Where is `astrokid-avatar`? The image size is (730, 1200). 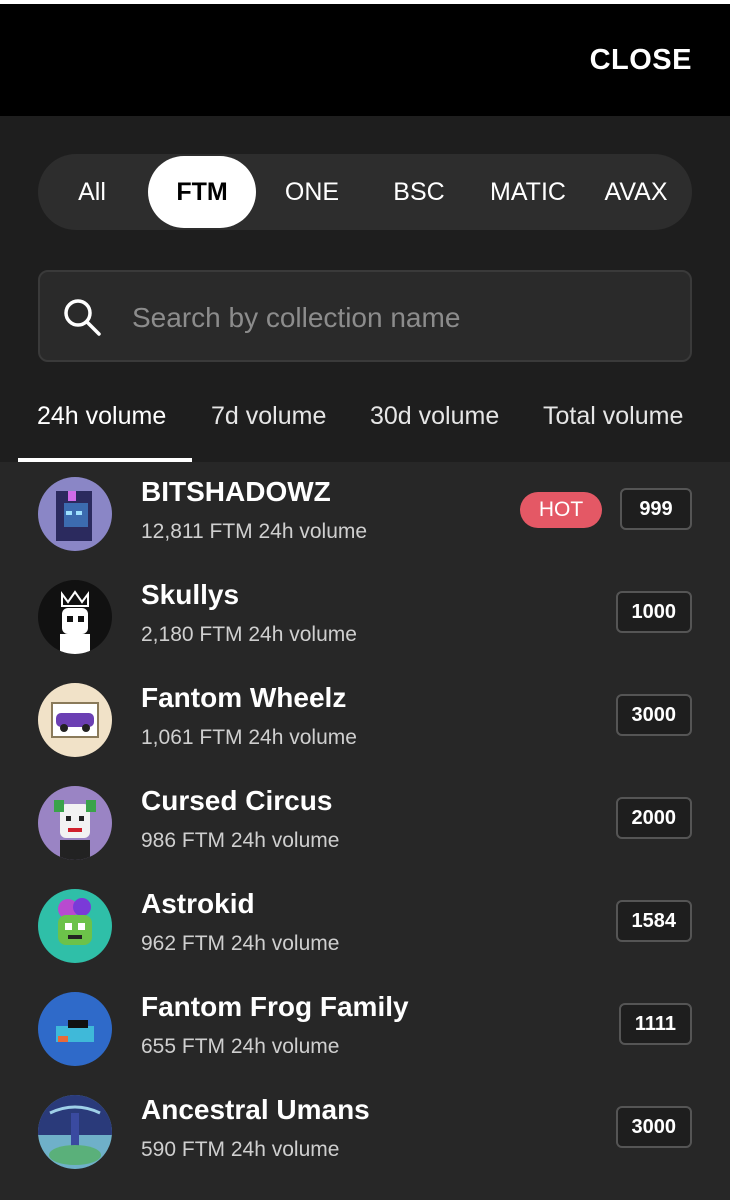 astrokid-avatar is located at coordinates (75, 926).